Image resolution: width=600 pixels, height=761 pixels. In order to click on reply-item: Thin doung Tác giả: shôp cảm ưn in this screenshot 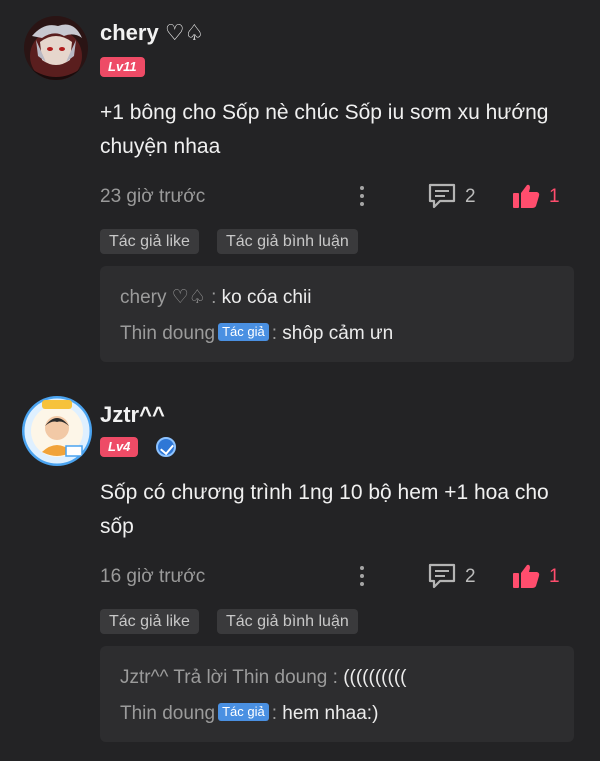, I will do `click(257, 333)`.